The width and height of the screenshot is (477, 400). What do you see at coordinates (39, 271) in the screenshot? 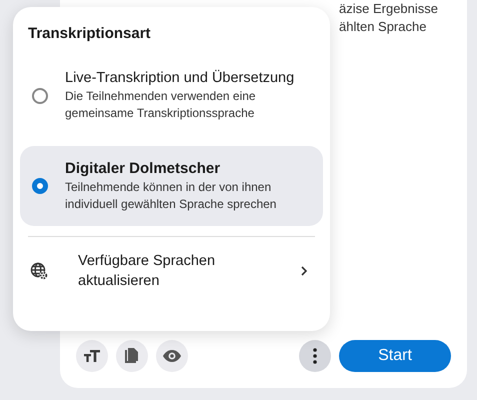
I see `globe-gear-icon` at bounding box center [39, 271].